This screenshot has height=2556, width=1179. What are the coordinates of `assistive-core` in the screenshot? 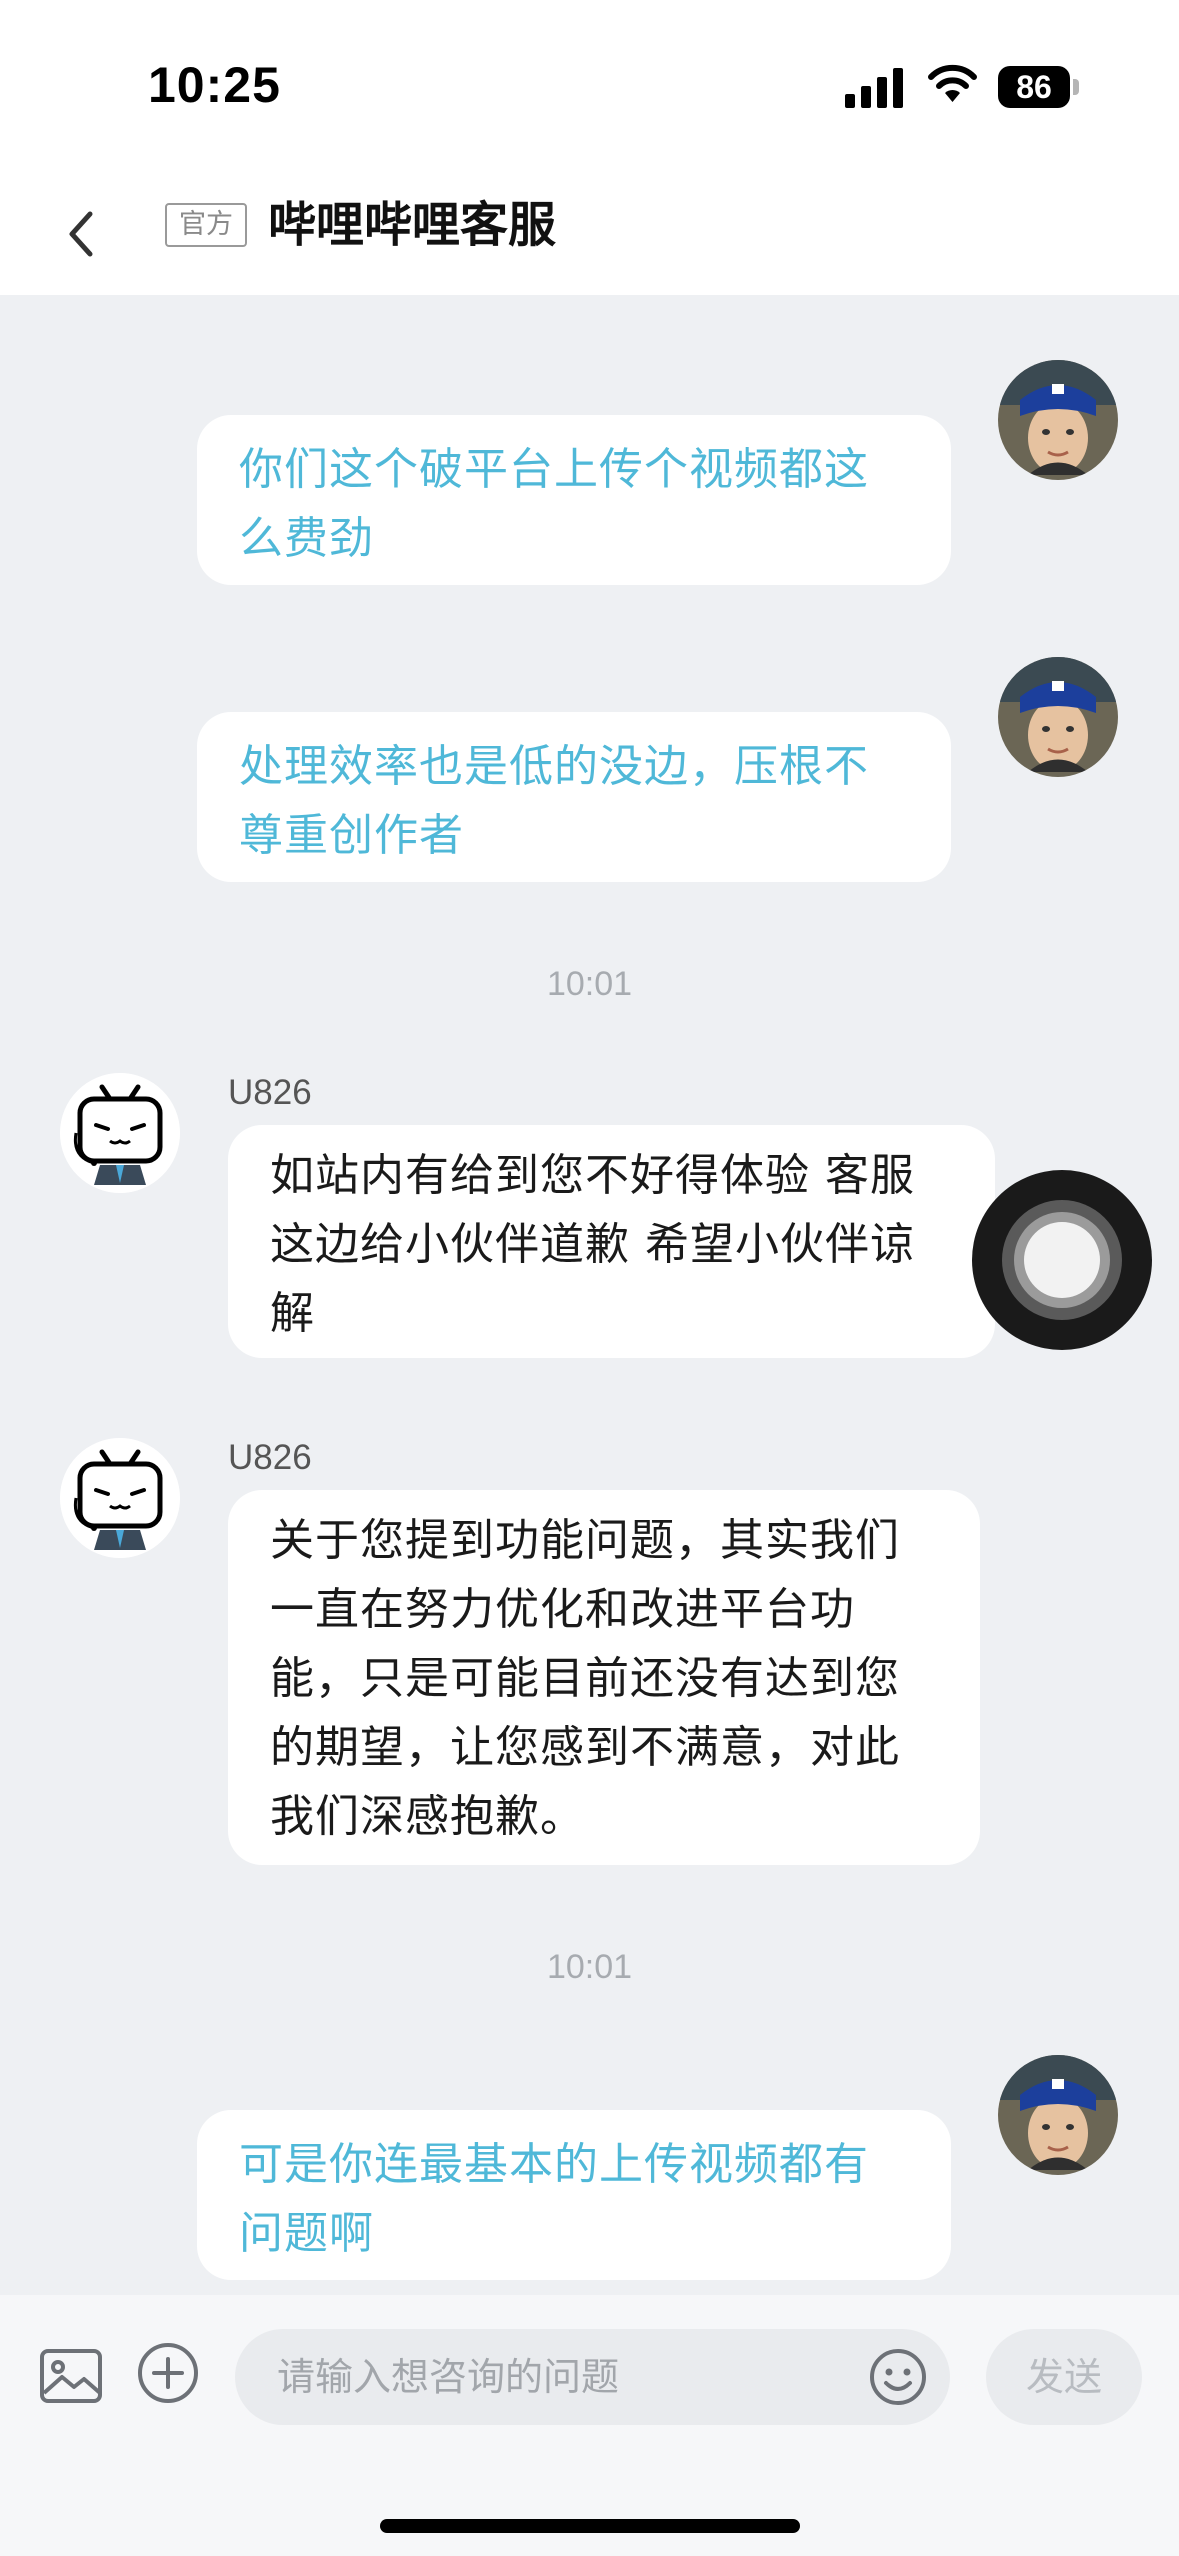 It's located at (1062, 1260).